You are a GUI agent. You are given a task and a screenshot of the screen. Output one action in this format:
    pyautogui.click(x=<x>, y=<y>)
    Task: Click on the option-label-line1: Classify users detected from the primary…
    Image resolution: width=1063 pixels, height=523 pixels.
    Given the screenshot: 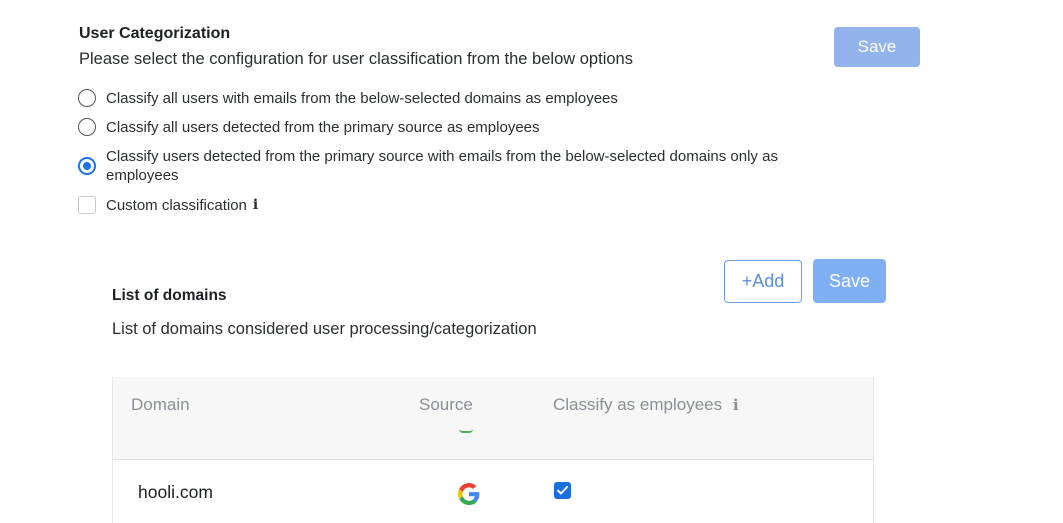 What is the action you would take?
    pyautogui.click(x=442, y=156)
    